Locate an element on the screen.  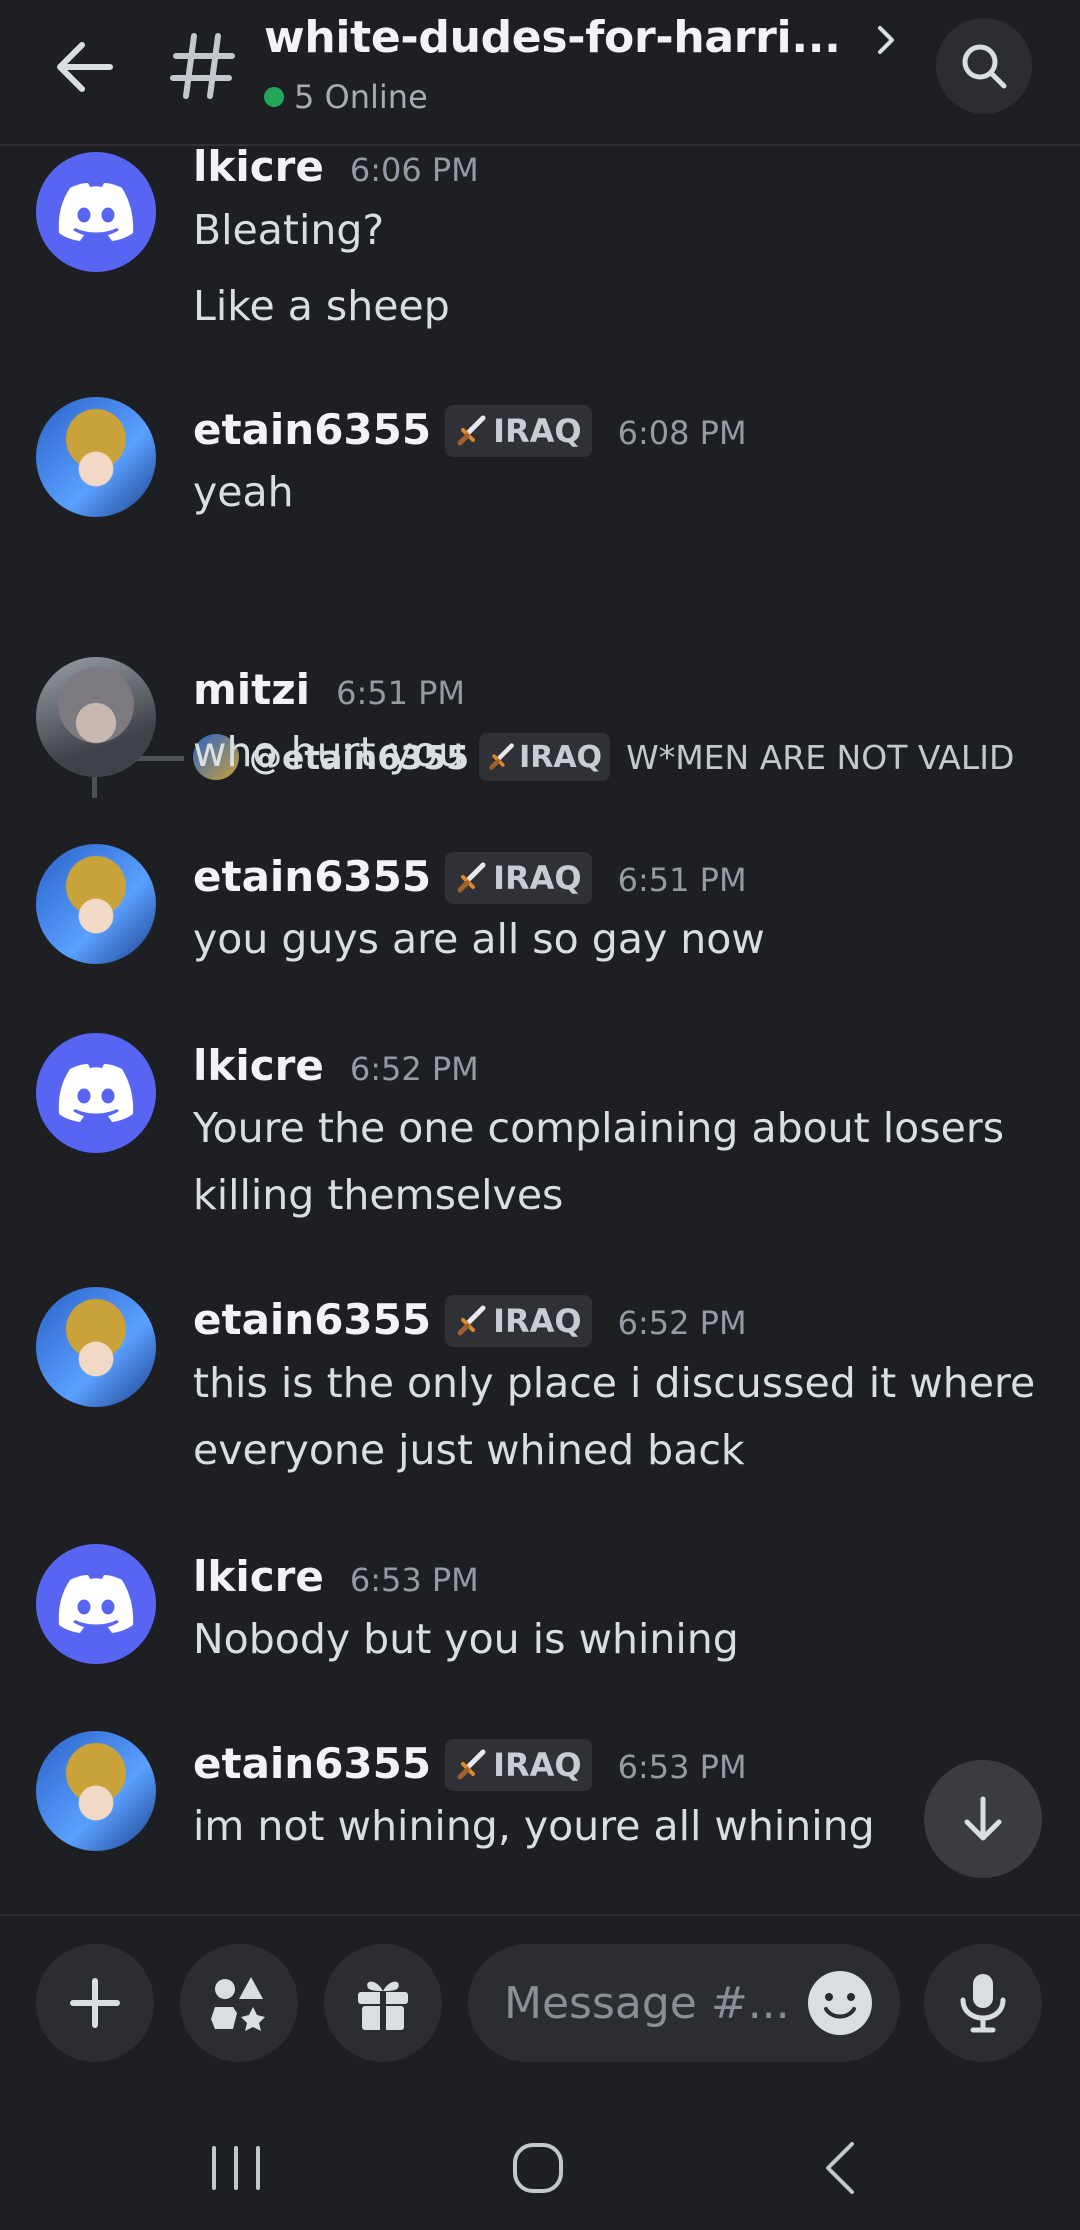
online-dot-icon is located at coordinates (274, 97).